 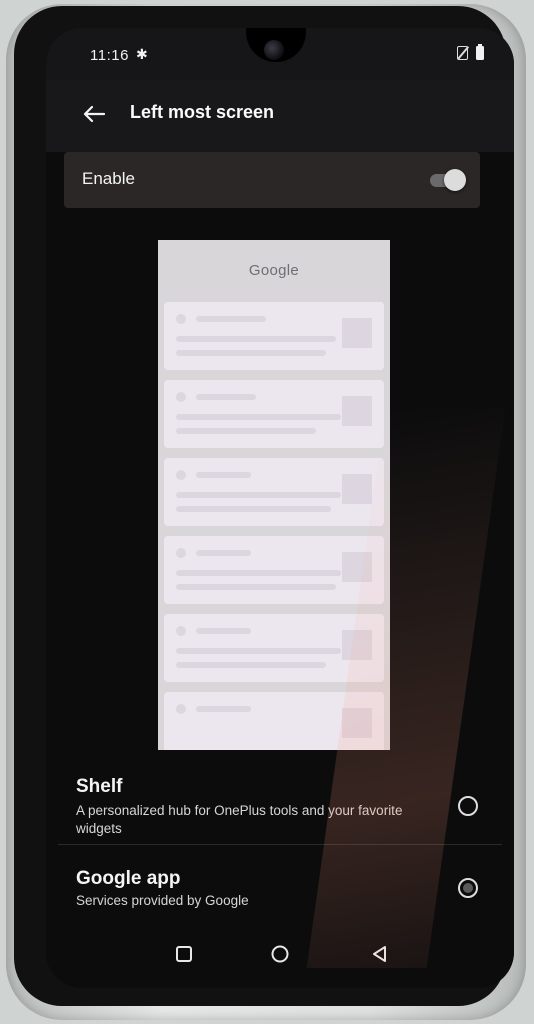 I want to click on option-google-app: Google app Services provided by Google, so click(x=280, y=888).